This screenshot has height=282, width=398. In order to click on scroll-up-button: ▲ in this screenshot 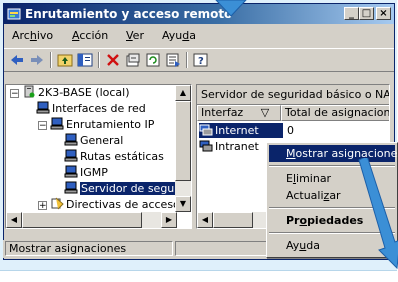, I will do `click(183, 93)`.